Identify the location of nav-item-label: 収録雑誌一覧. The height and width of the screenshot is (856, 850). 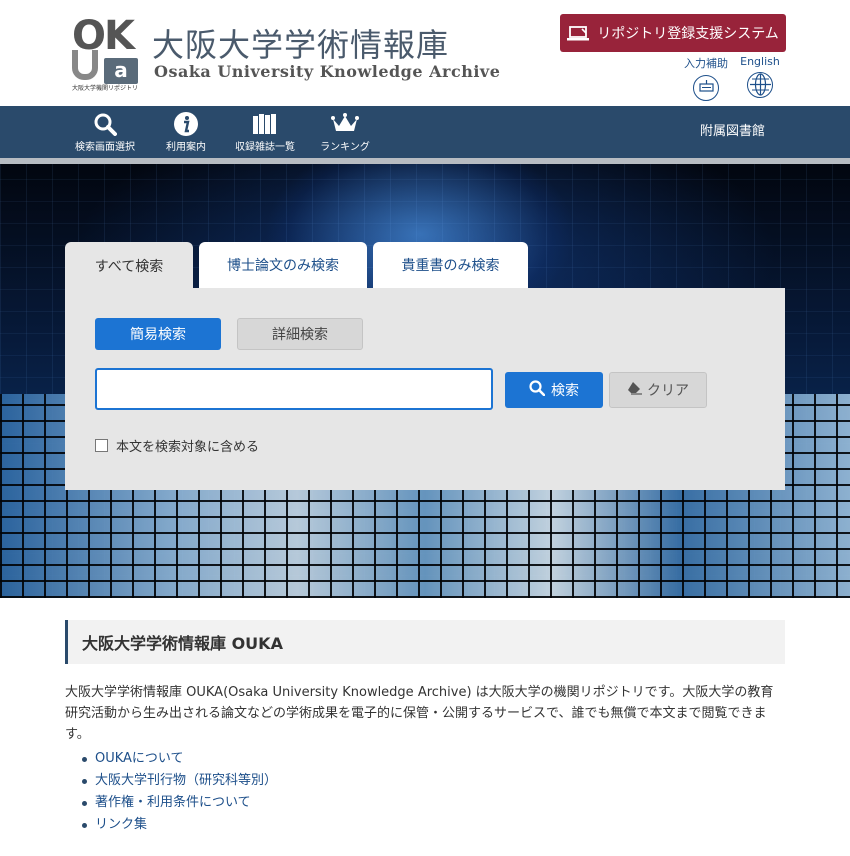
(265, 147).